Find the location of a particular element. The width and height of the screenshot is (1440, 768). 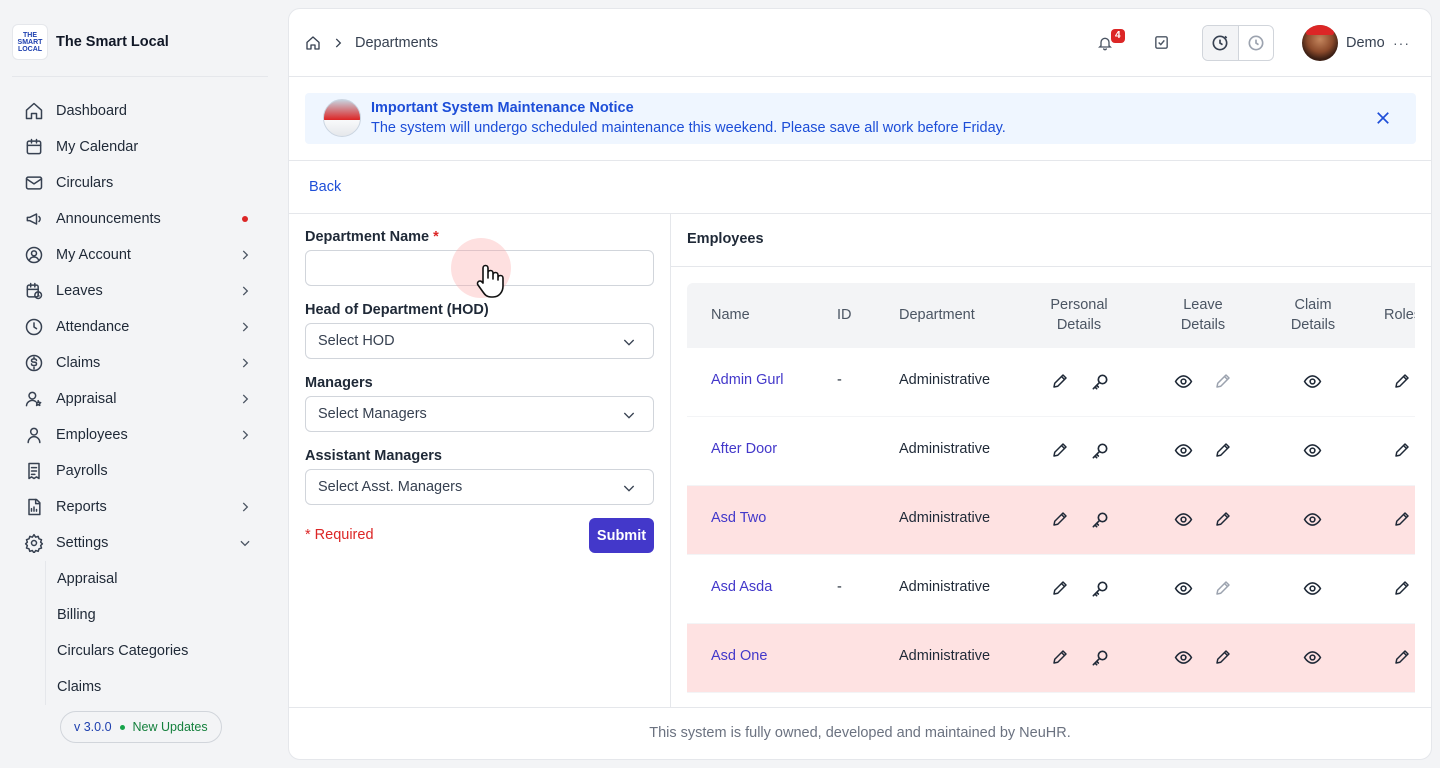

sidebar-item-label: Circulars is located at coordinates (85, 183).